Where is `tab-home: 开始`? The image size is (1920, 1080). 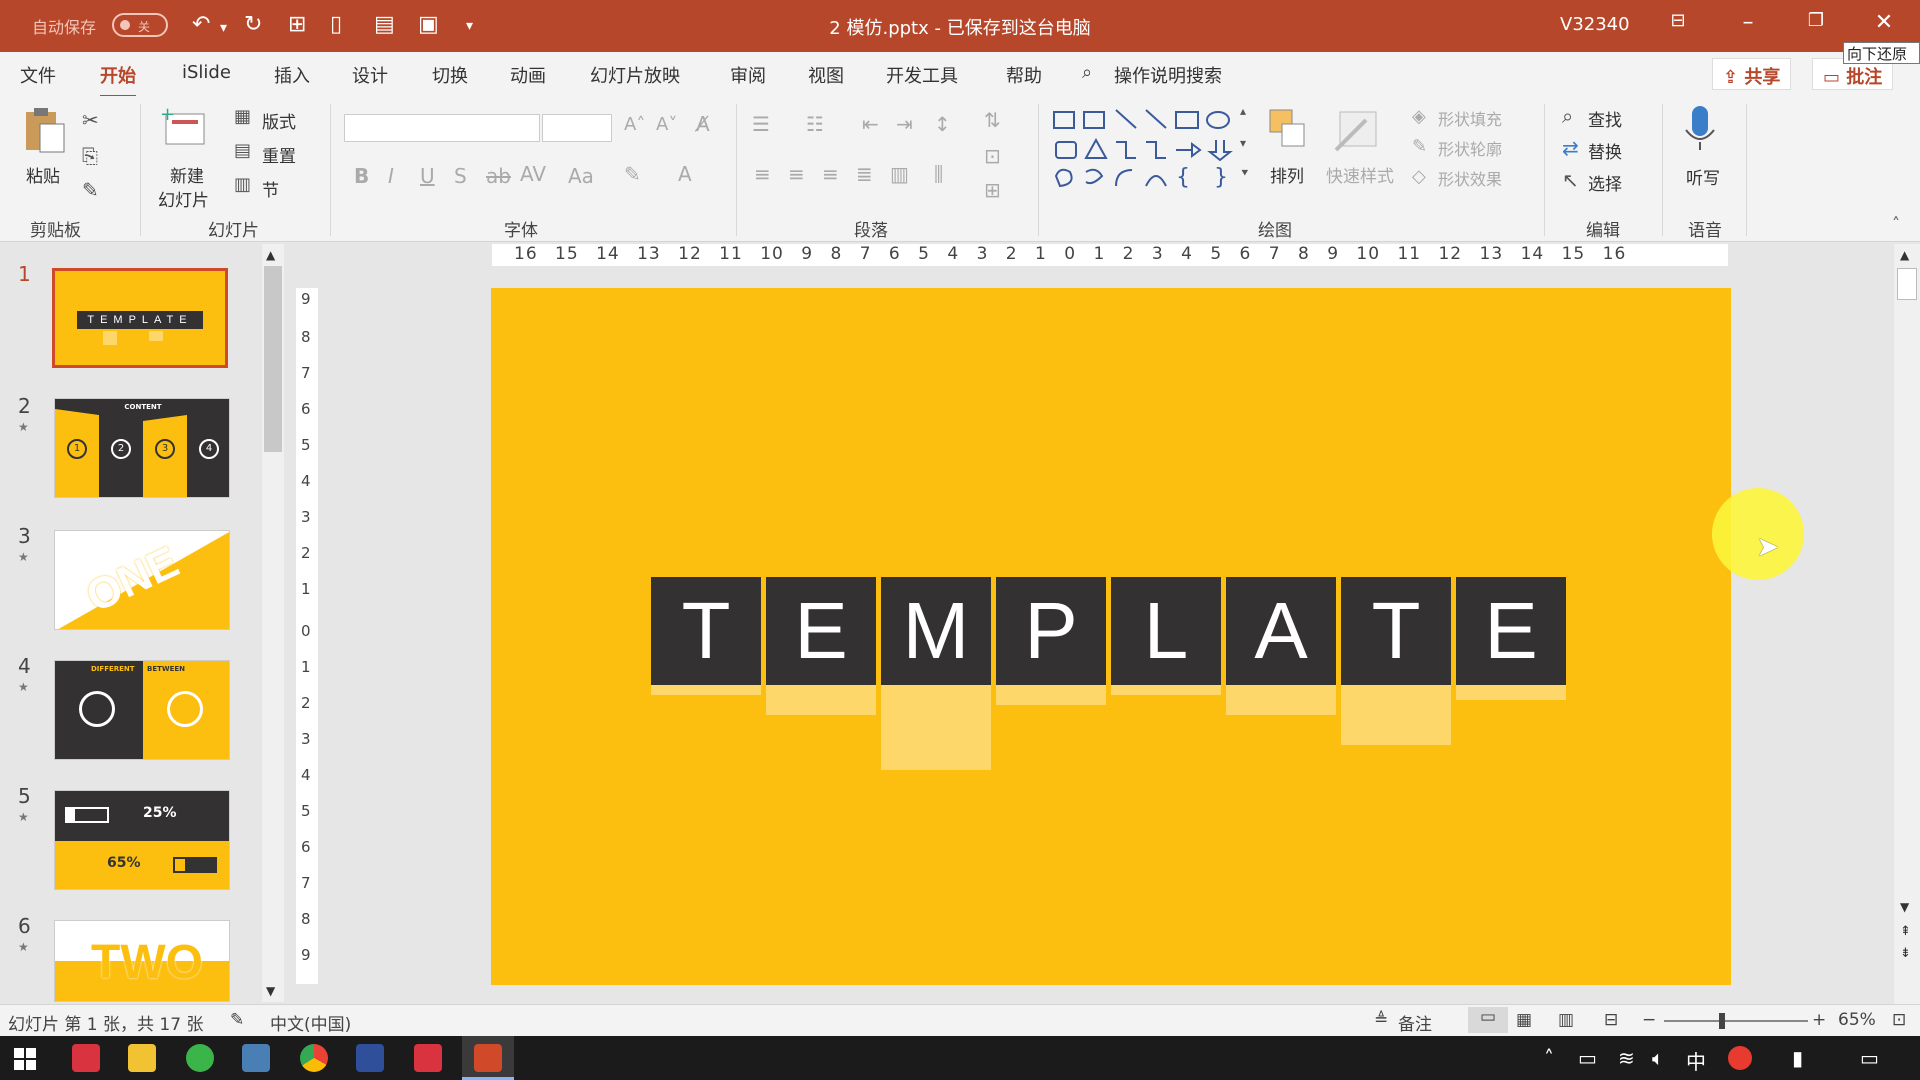 tab-home: 开始 is located at coordinates (118, 80).